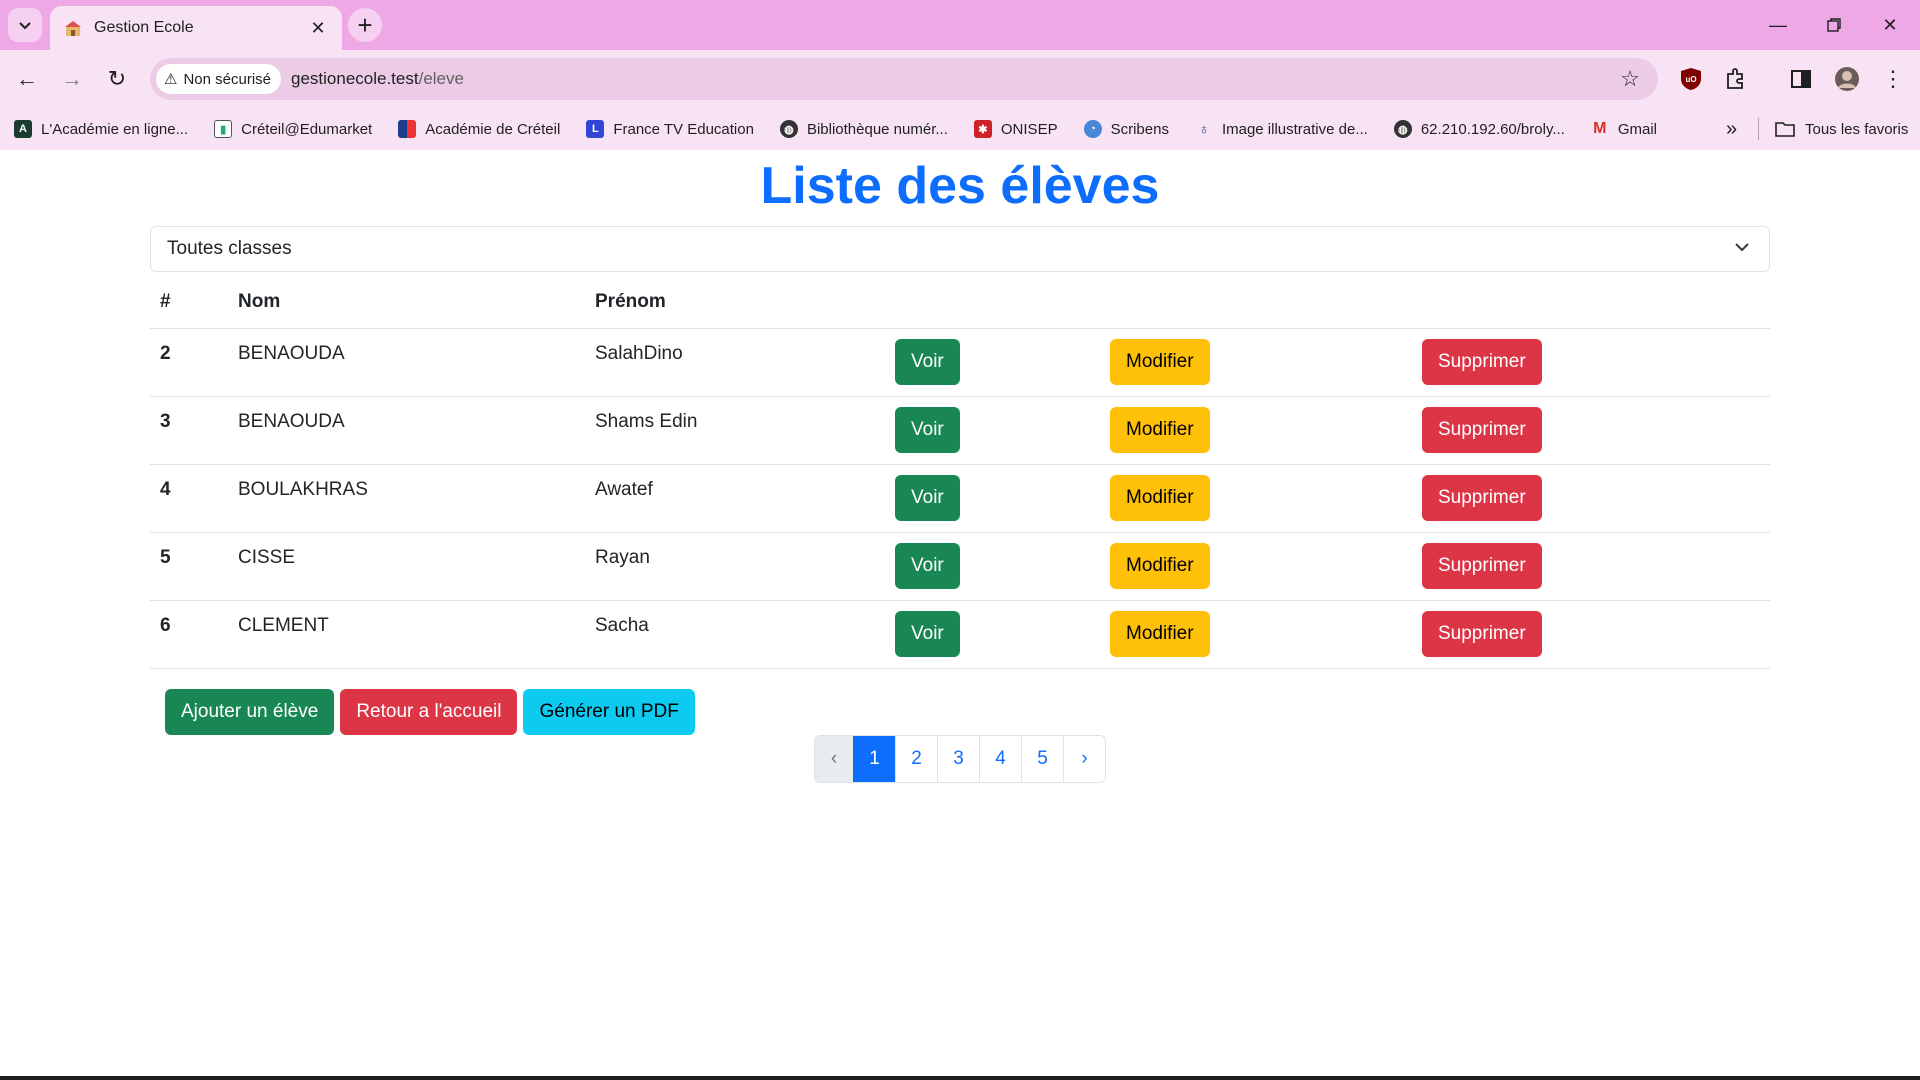  What do you see at coordinates (229, 248) in the screenshot?
I see `class-select-value: Toutes classes` at bounding box center [229, 248].